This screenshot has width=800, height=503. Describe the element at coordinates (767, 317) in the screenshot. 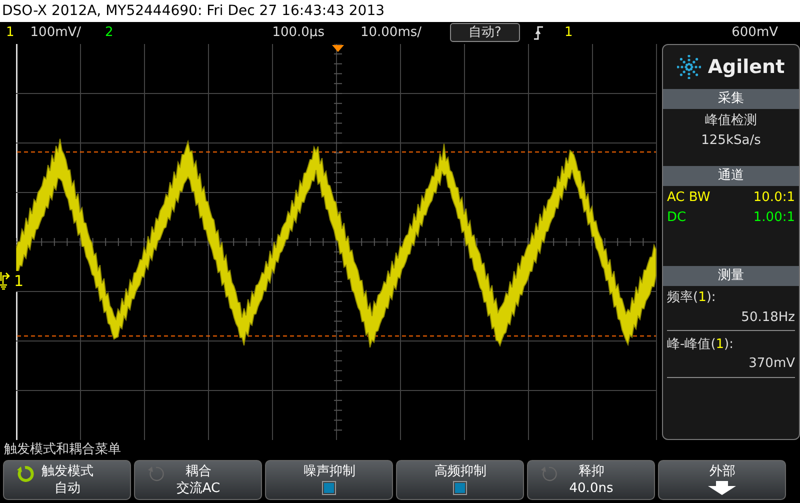

I see `measurement-value: 50.18Hz` at that location.